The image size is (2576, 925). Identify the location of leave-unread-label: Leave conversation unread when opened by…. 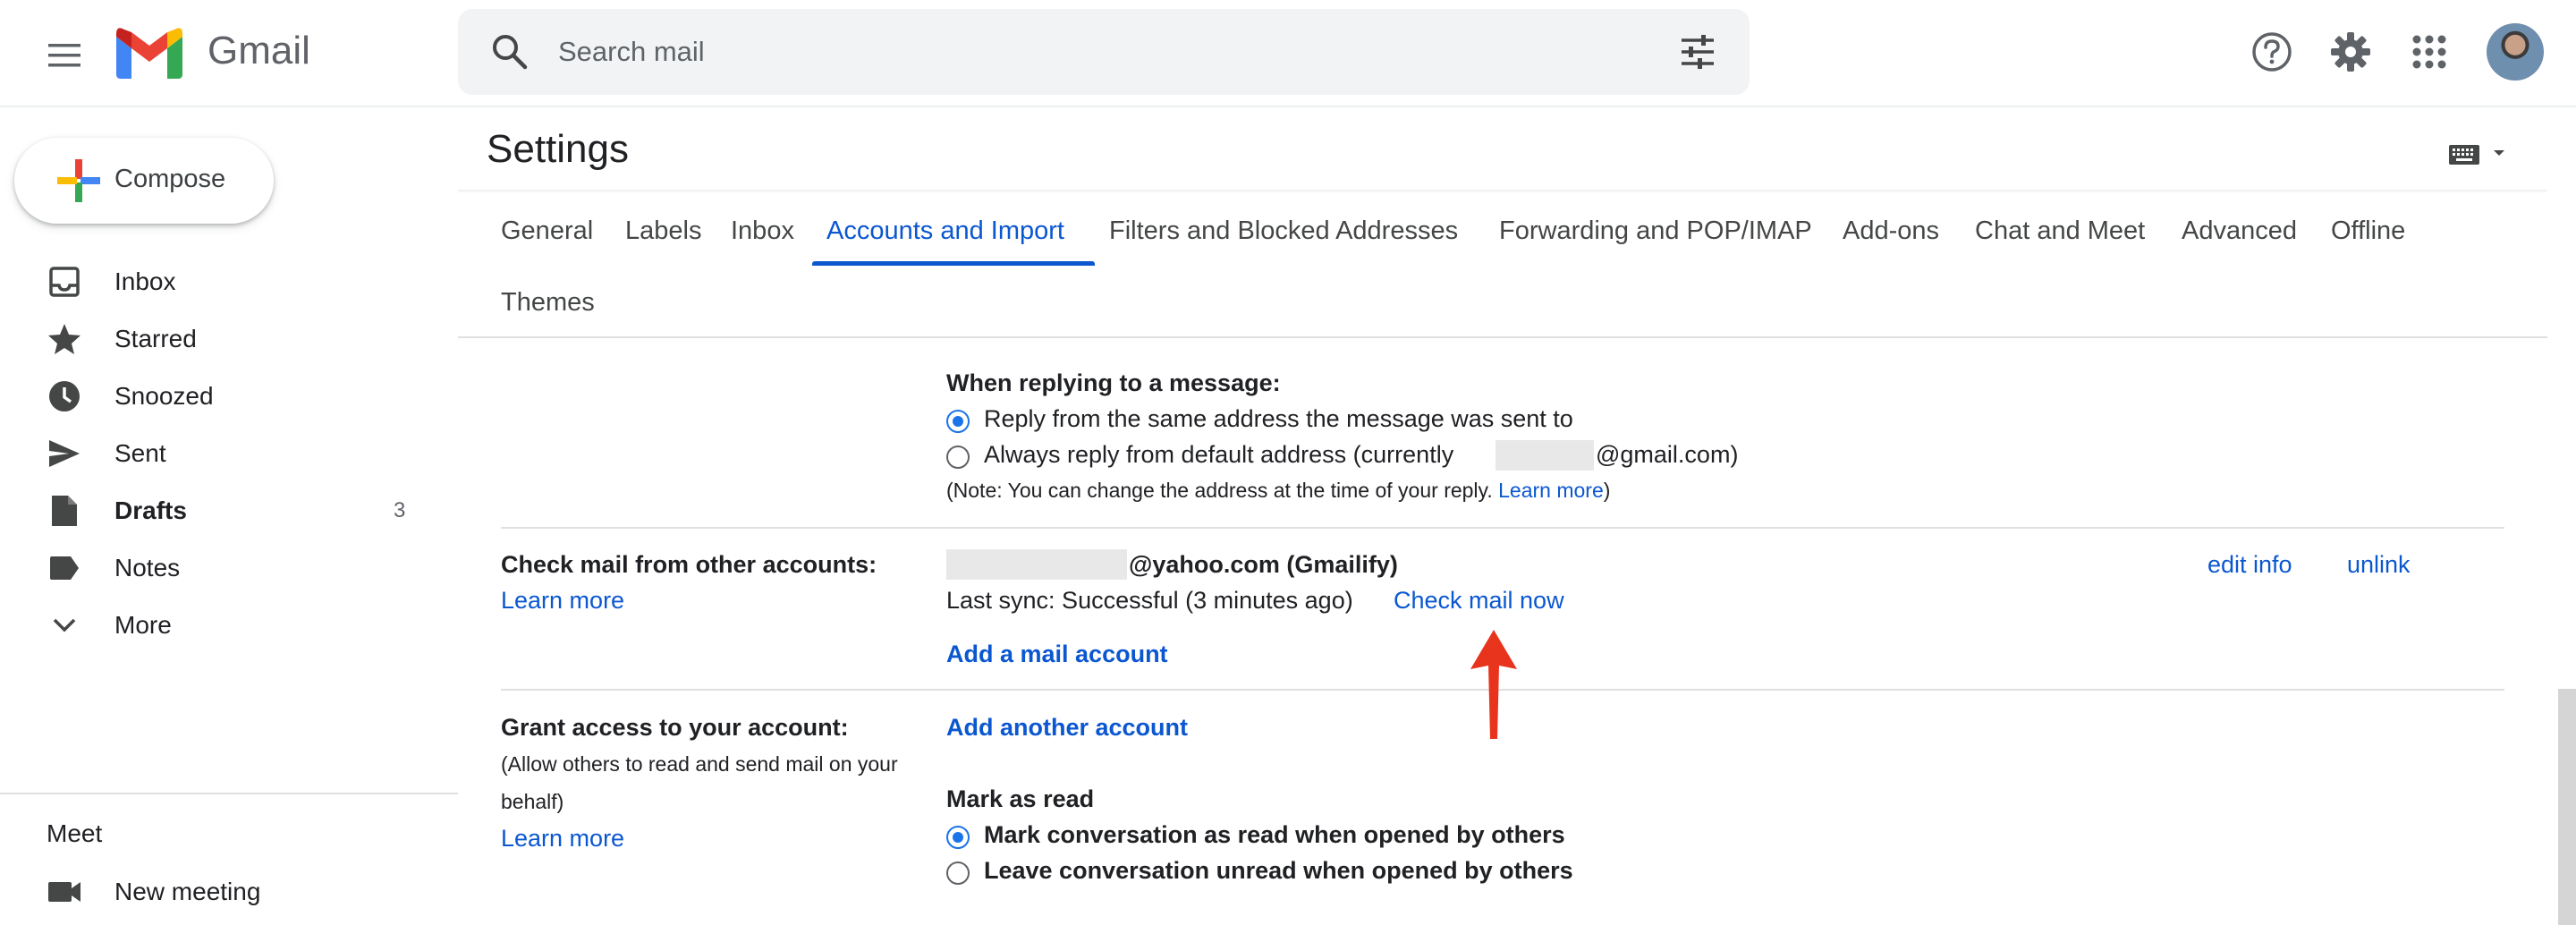
(1278, 871).